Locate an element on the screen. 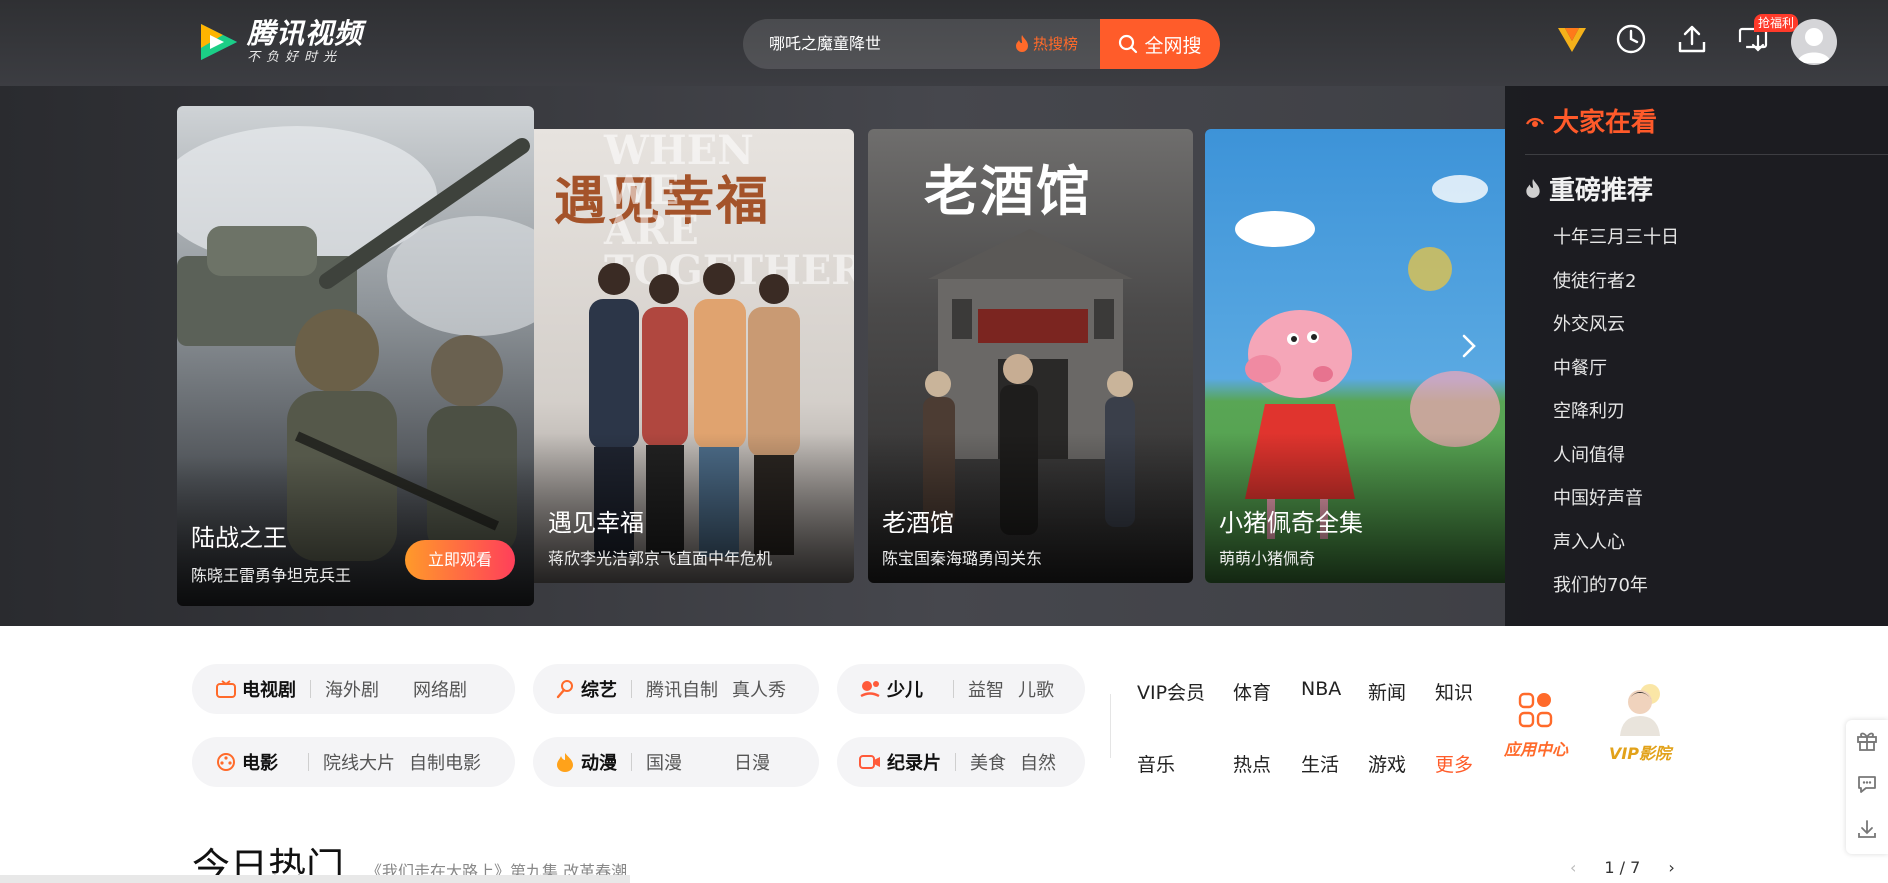  download-icon is located at coordinates (1867, 831).